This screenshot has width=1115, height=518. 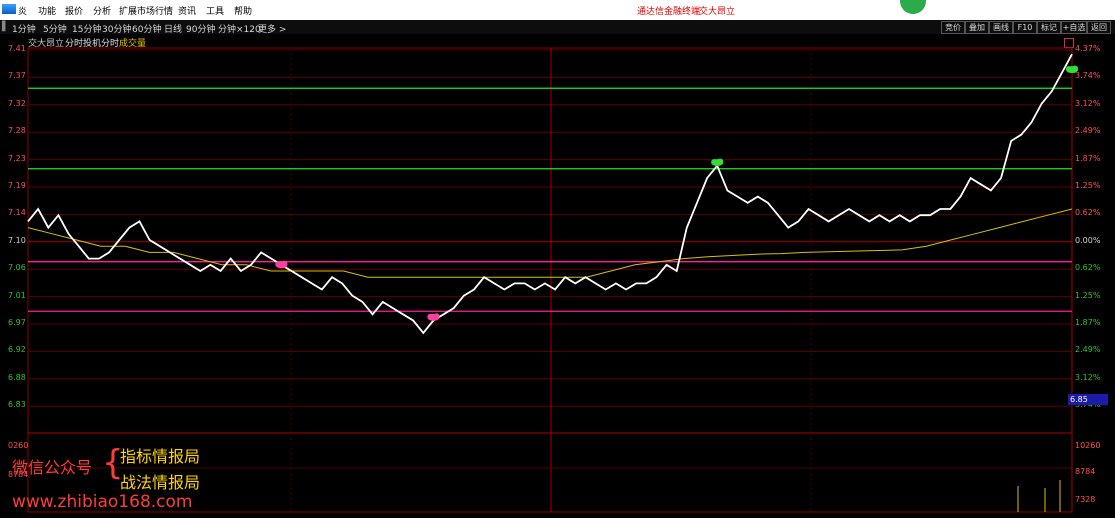 I want to click on watermark-url: www.zhibiao168.com, so click(x=102, y=502).